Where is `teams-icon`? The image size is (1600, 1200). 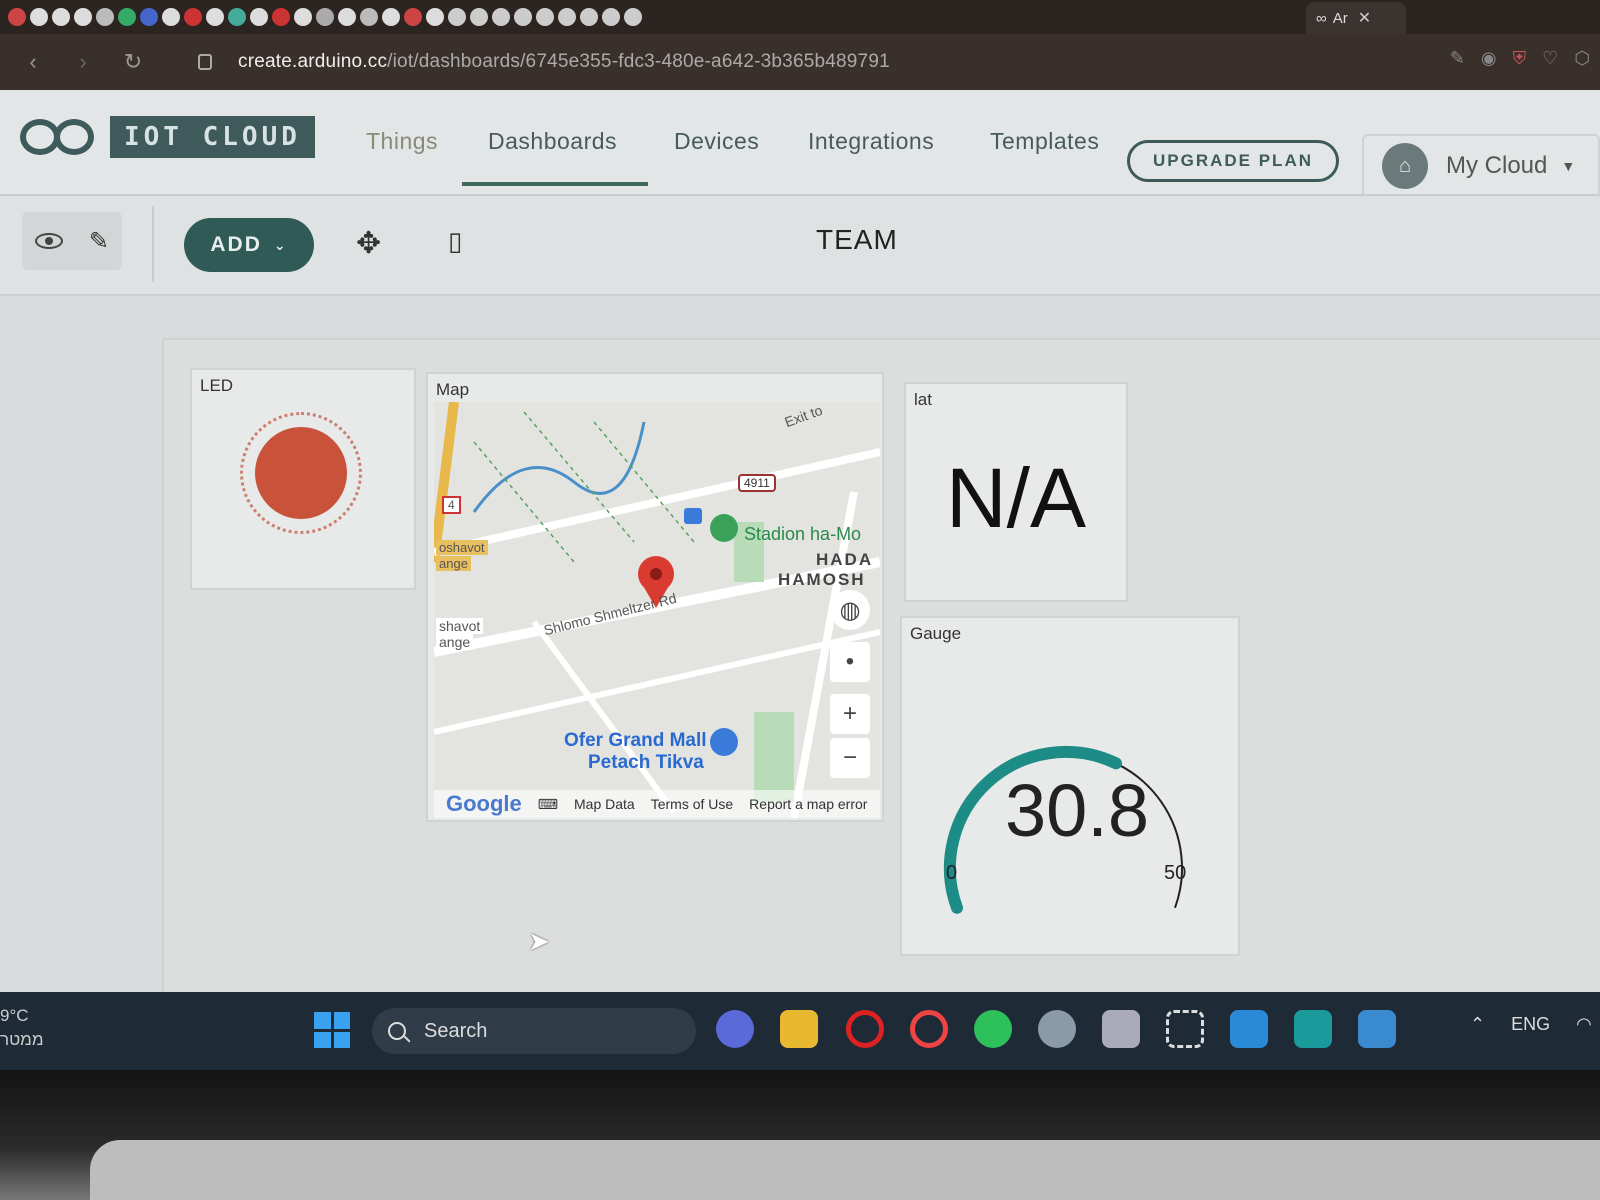 teams-icon is located at coordinates (735, 1029).